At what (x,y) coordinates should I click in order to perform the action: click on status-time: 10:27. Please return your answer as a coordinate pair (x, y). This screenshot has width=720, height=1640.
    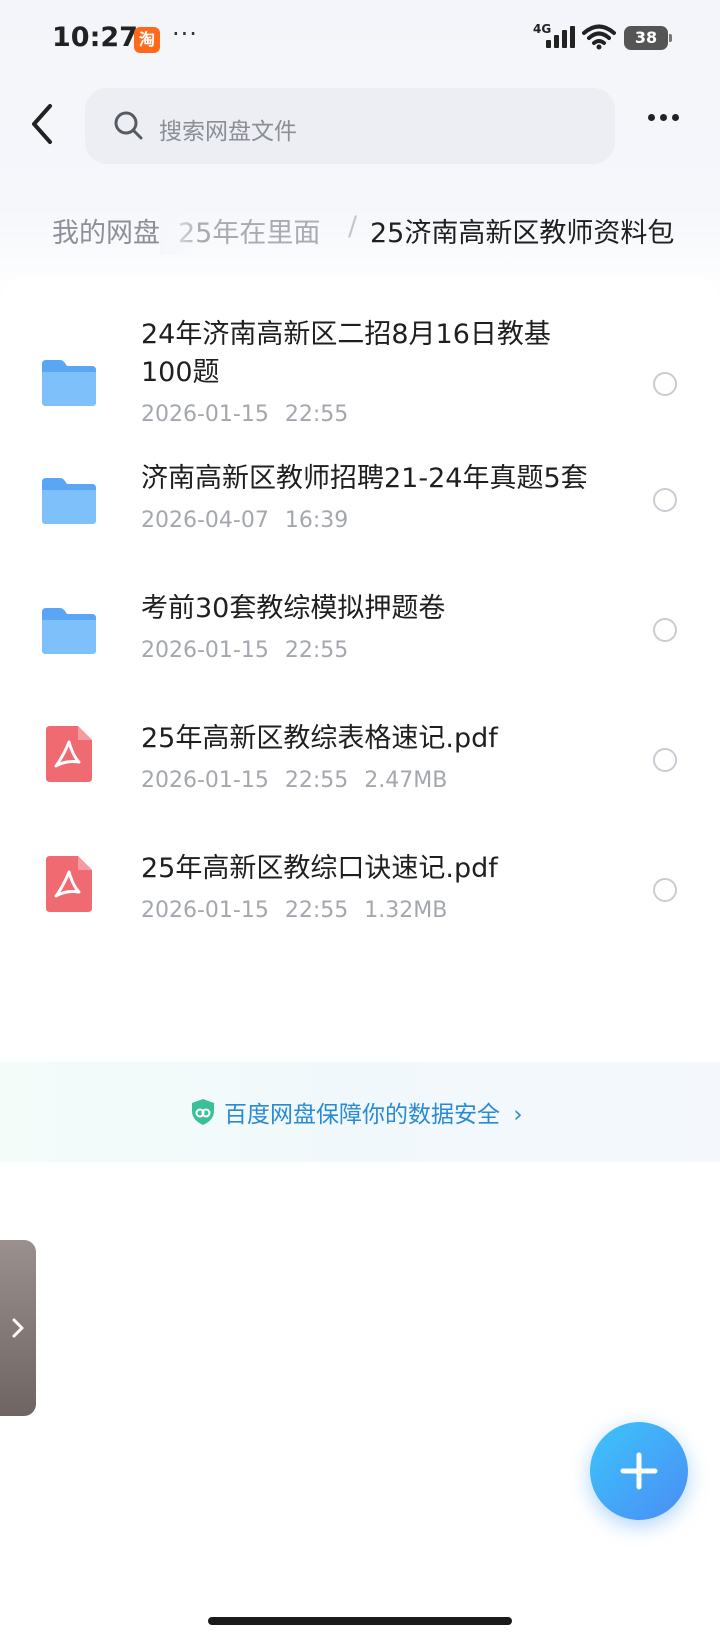
    Looking at the image, I should click on (95, 37).